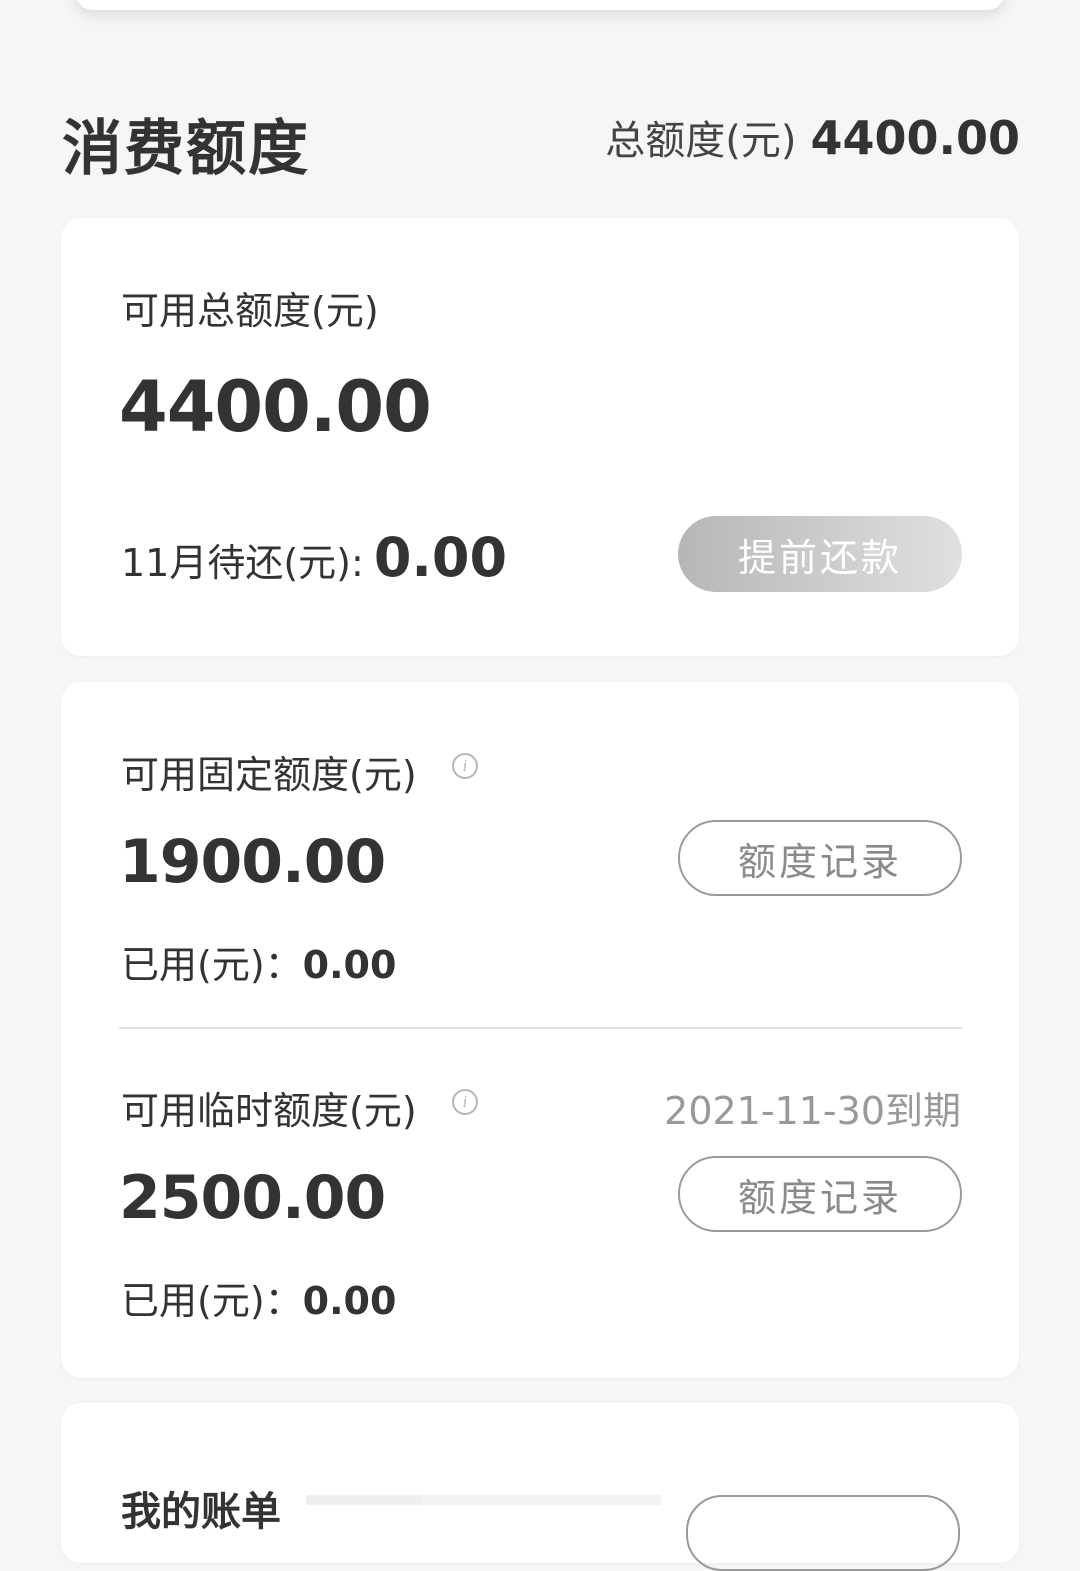  What do you see at coordinates (701, 141) in the screenshot?
I see `total-quota-label: 总额度(元)` at bounding box center [701, 141].